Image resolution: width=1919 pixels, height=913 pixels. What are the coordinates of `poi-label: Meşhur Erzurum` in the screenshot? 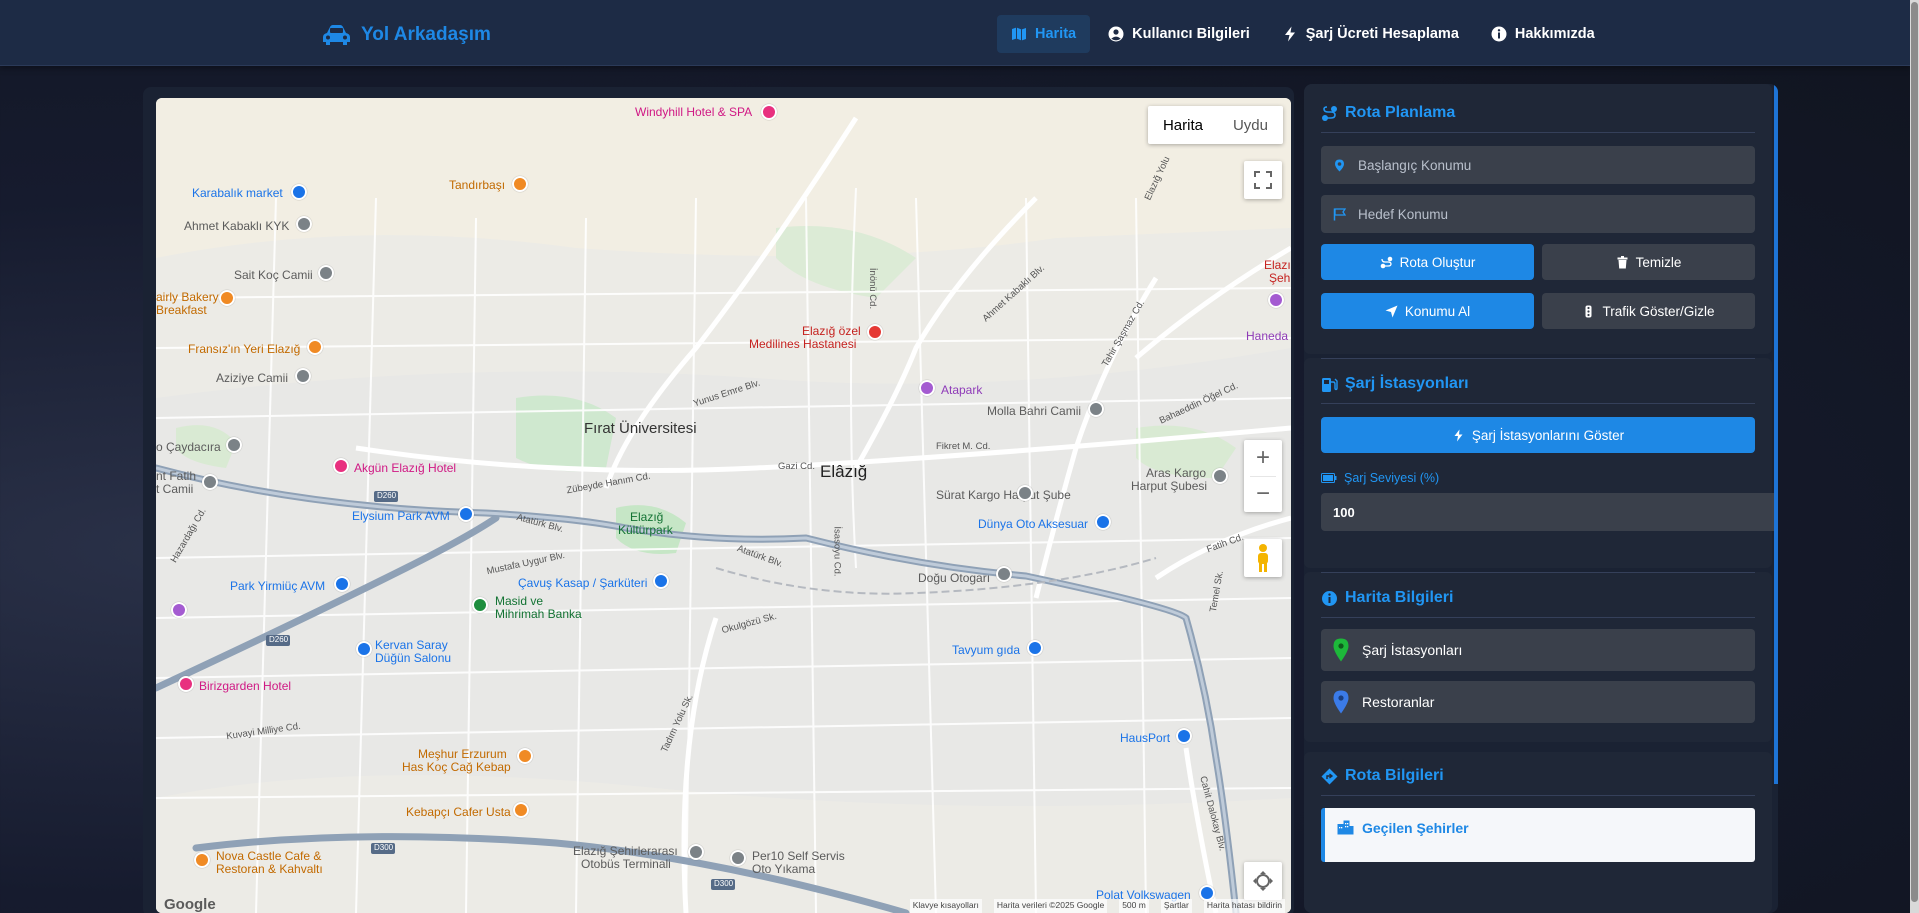 It's located at (462, 754).